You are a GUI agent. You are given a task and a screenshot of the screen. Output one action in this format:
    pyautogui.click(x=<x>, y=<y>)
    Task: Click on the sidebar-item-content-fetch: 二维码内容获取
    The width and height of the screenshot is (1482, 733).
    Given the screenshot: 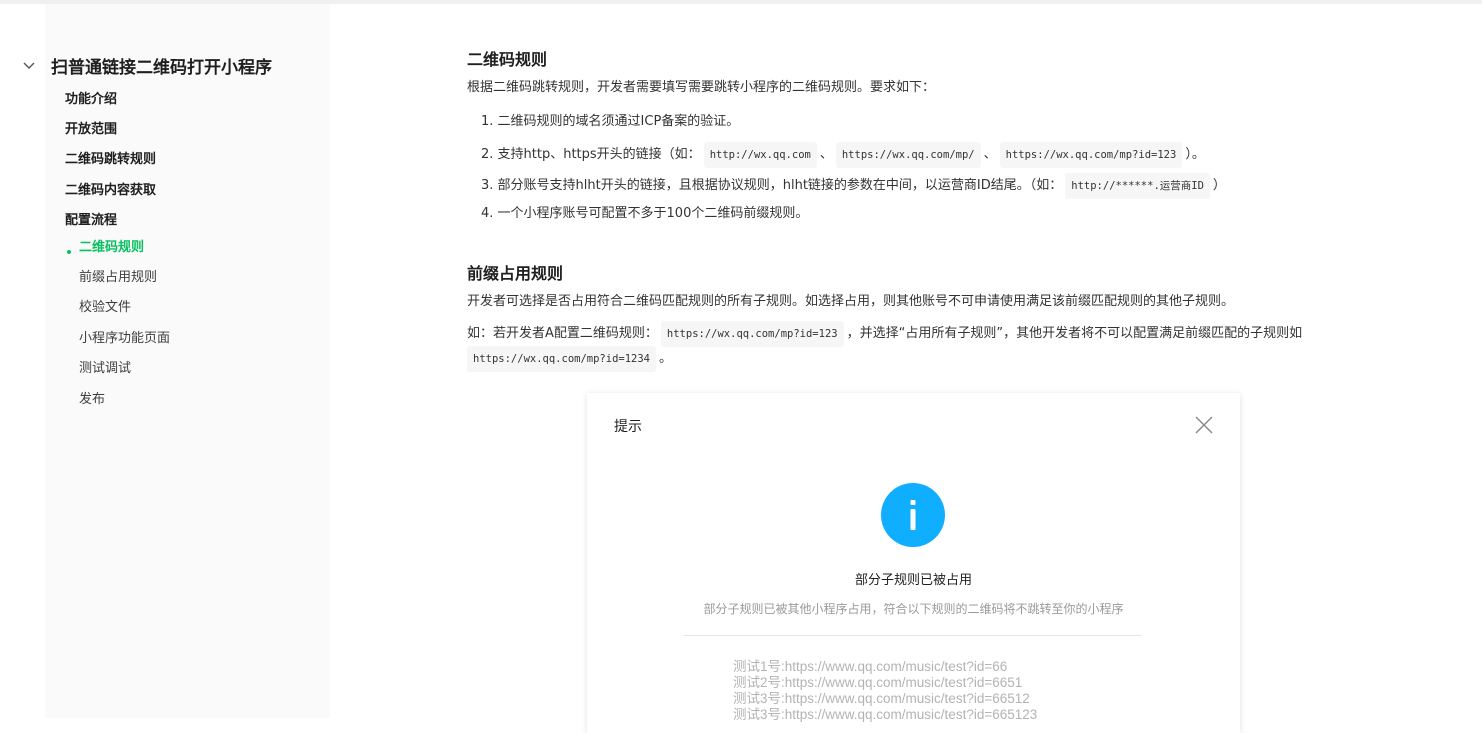 What is the action you would take?
    pyautogui.click(x=110, y=191)
    